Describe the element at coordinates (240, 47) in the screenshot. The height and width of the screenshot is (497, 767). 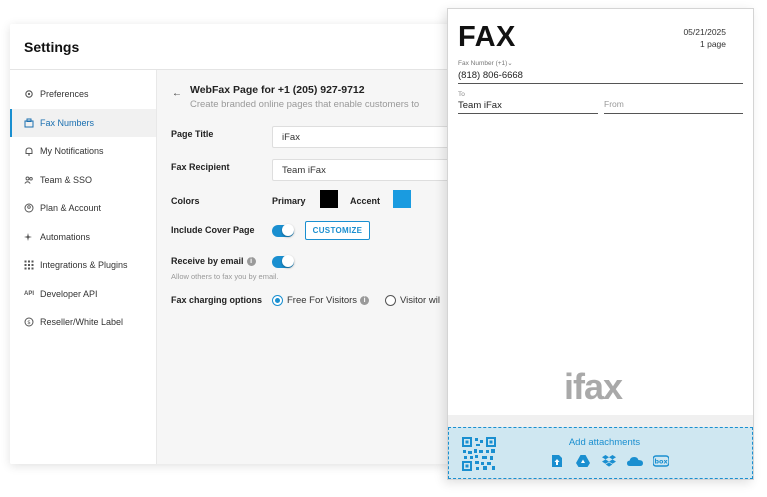
I see `settings-header: Settings` at that location.